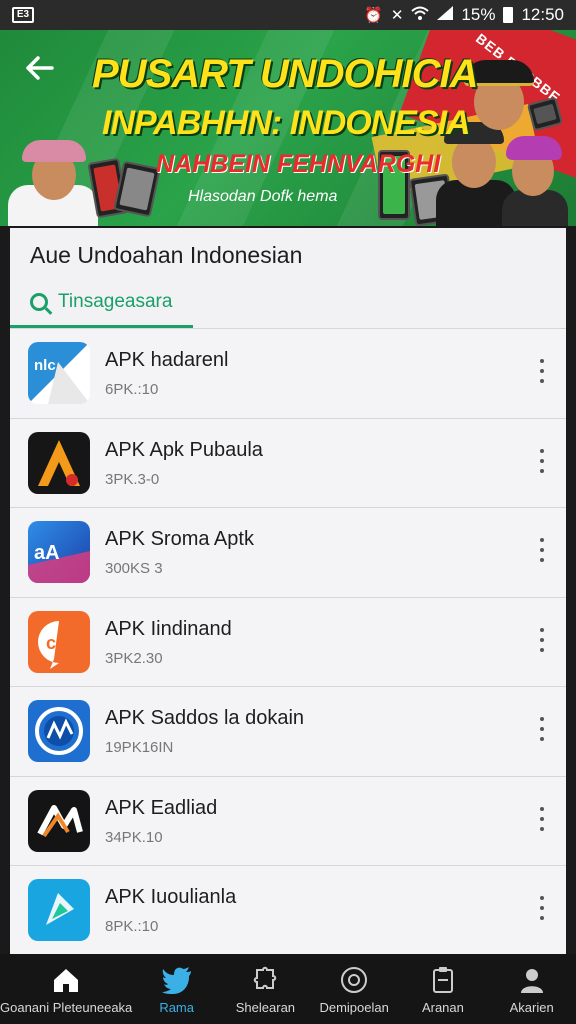  What do you see at coordinates (265, 977) in the screenshot?
I see `puzzle-icon` at bounding box center [265, 977].